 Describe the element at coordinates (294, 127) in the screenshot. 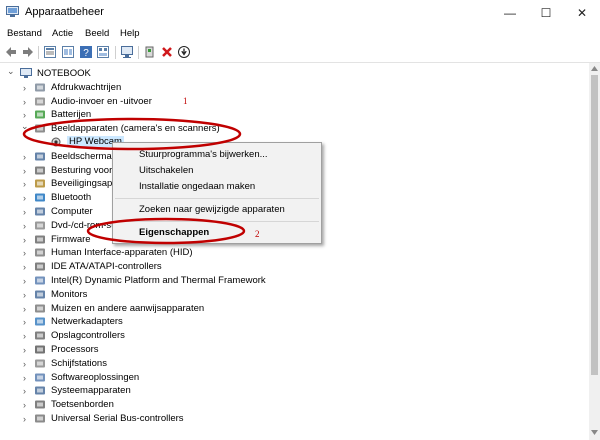

I see `tree-category-row: ⌄ Beeldapparaten (camera's en scanners)` at that location.